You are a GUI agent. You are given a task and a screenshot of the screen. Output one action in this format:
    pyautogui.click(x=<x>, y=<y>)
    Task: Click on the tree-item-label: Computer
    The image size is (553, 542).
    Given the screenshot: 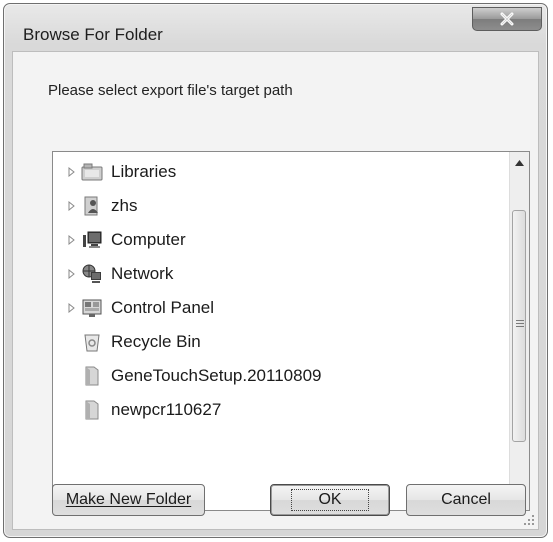 What is the action you would take?
    pyautogui.click(x=148, y=239)
    